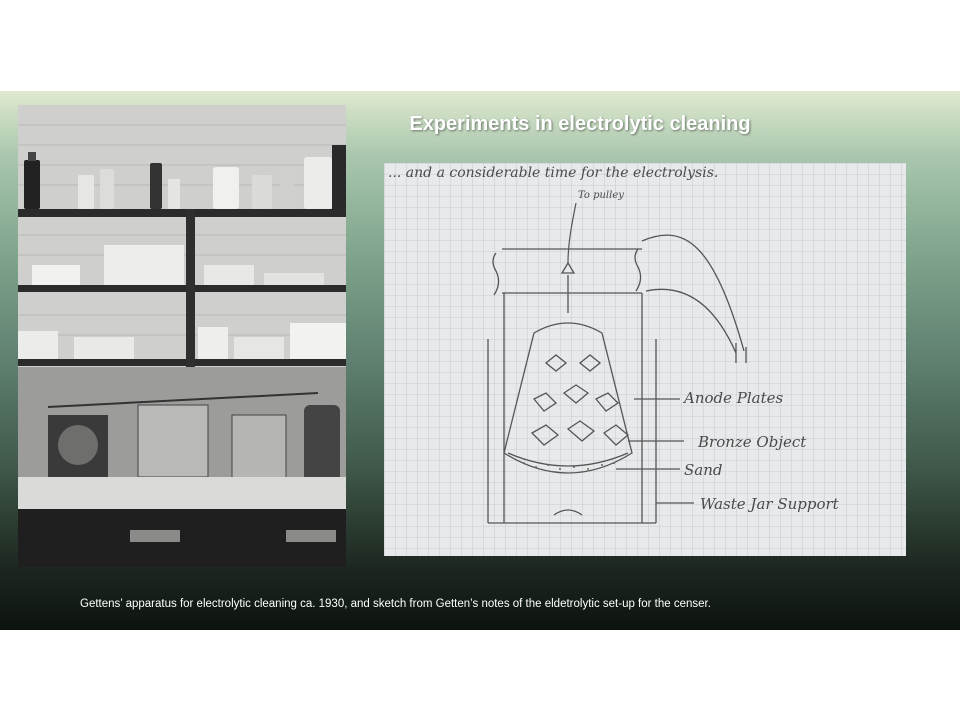  I want to click on label-anode-plates: Anode Plates, so click(733, 398).